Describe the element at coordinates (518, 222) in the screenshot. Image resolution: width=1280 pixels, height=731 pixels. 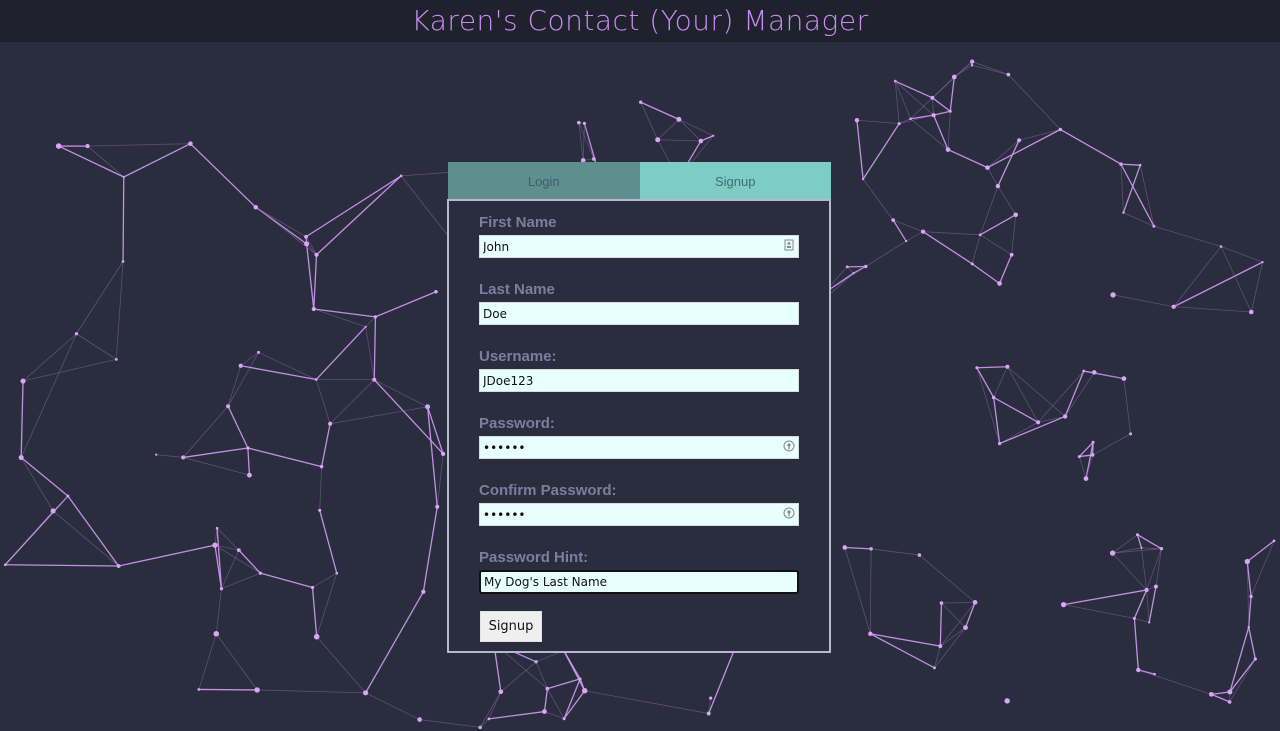
I see `first-name-label: First Name` at that location.